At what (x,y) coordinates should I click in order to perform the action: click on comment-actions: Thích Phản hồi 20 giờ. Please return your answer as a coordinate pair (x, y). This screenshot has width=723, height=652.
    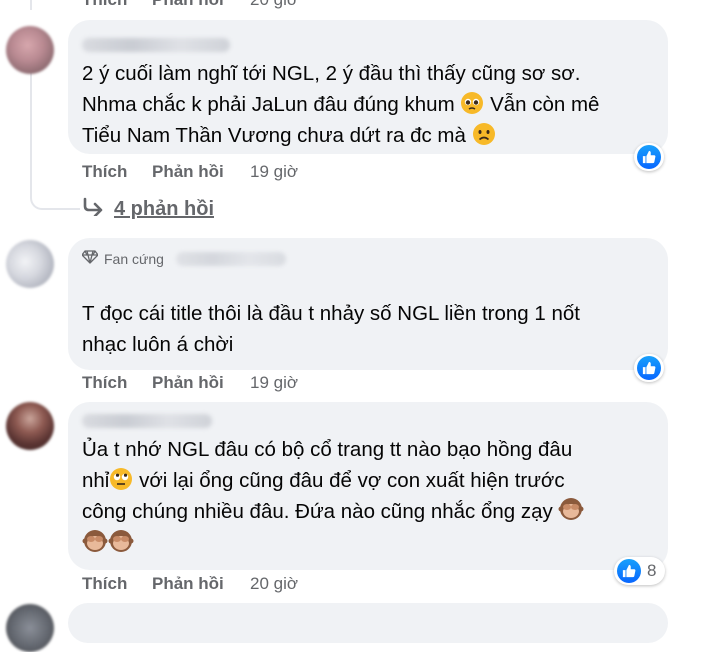
    Looking at the image, I should click on (190, 584).